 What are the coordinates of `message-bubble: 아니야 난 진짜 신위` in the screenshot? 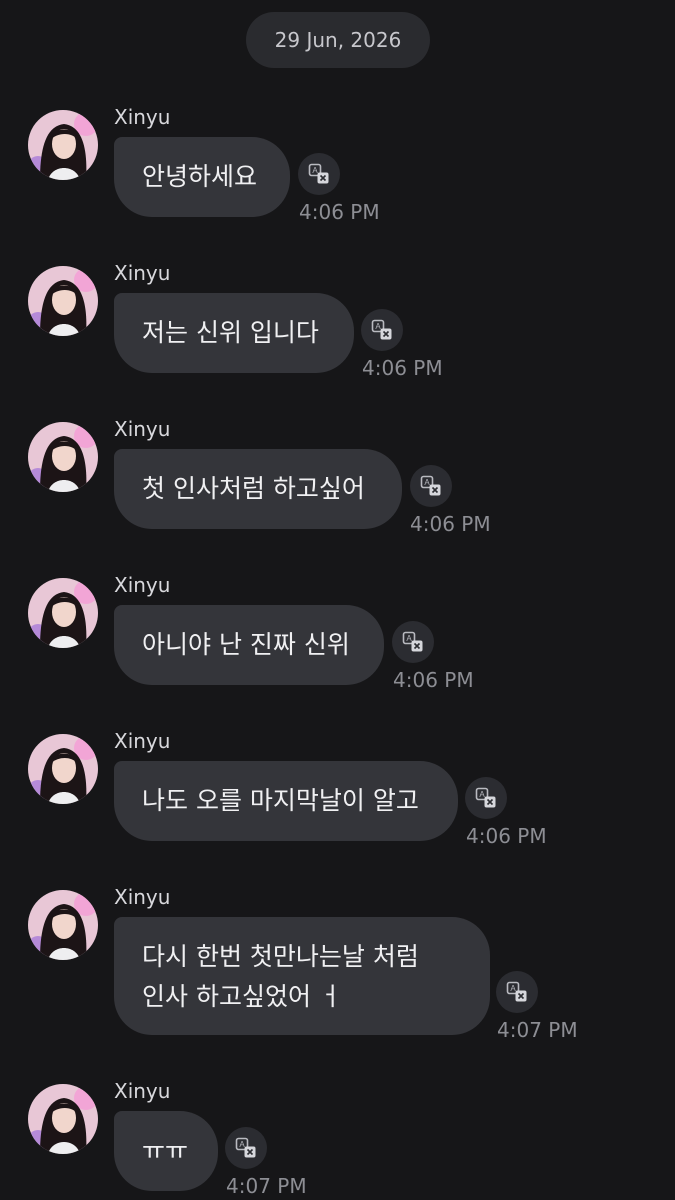 It's located at (249, 645).